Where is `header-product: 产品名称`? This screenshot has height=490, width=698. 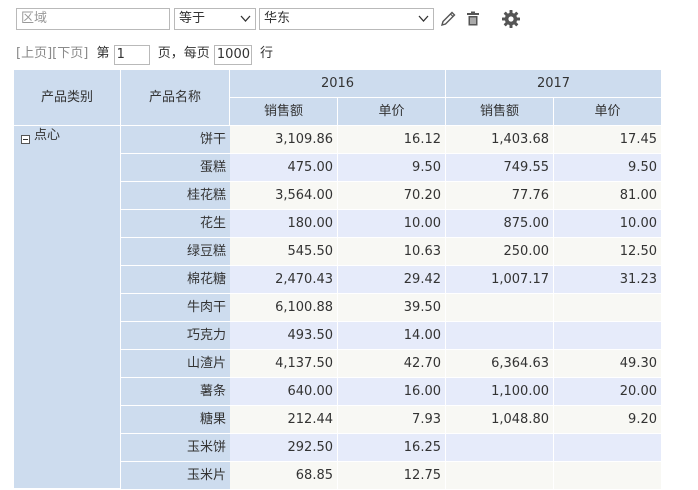 header-product: 产品名称 is located at coordinates (175, 98).